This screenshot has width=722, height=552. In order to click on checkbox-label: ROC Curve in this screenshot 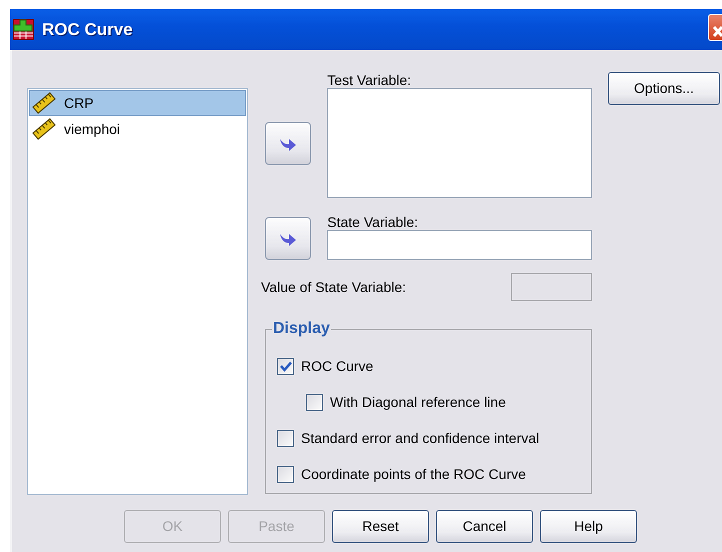, I will do `click(337, 366)`.